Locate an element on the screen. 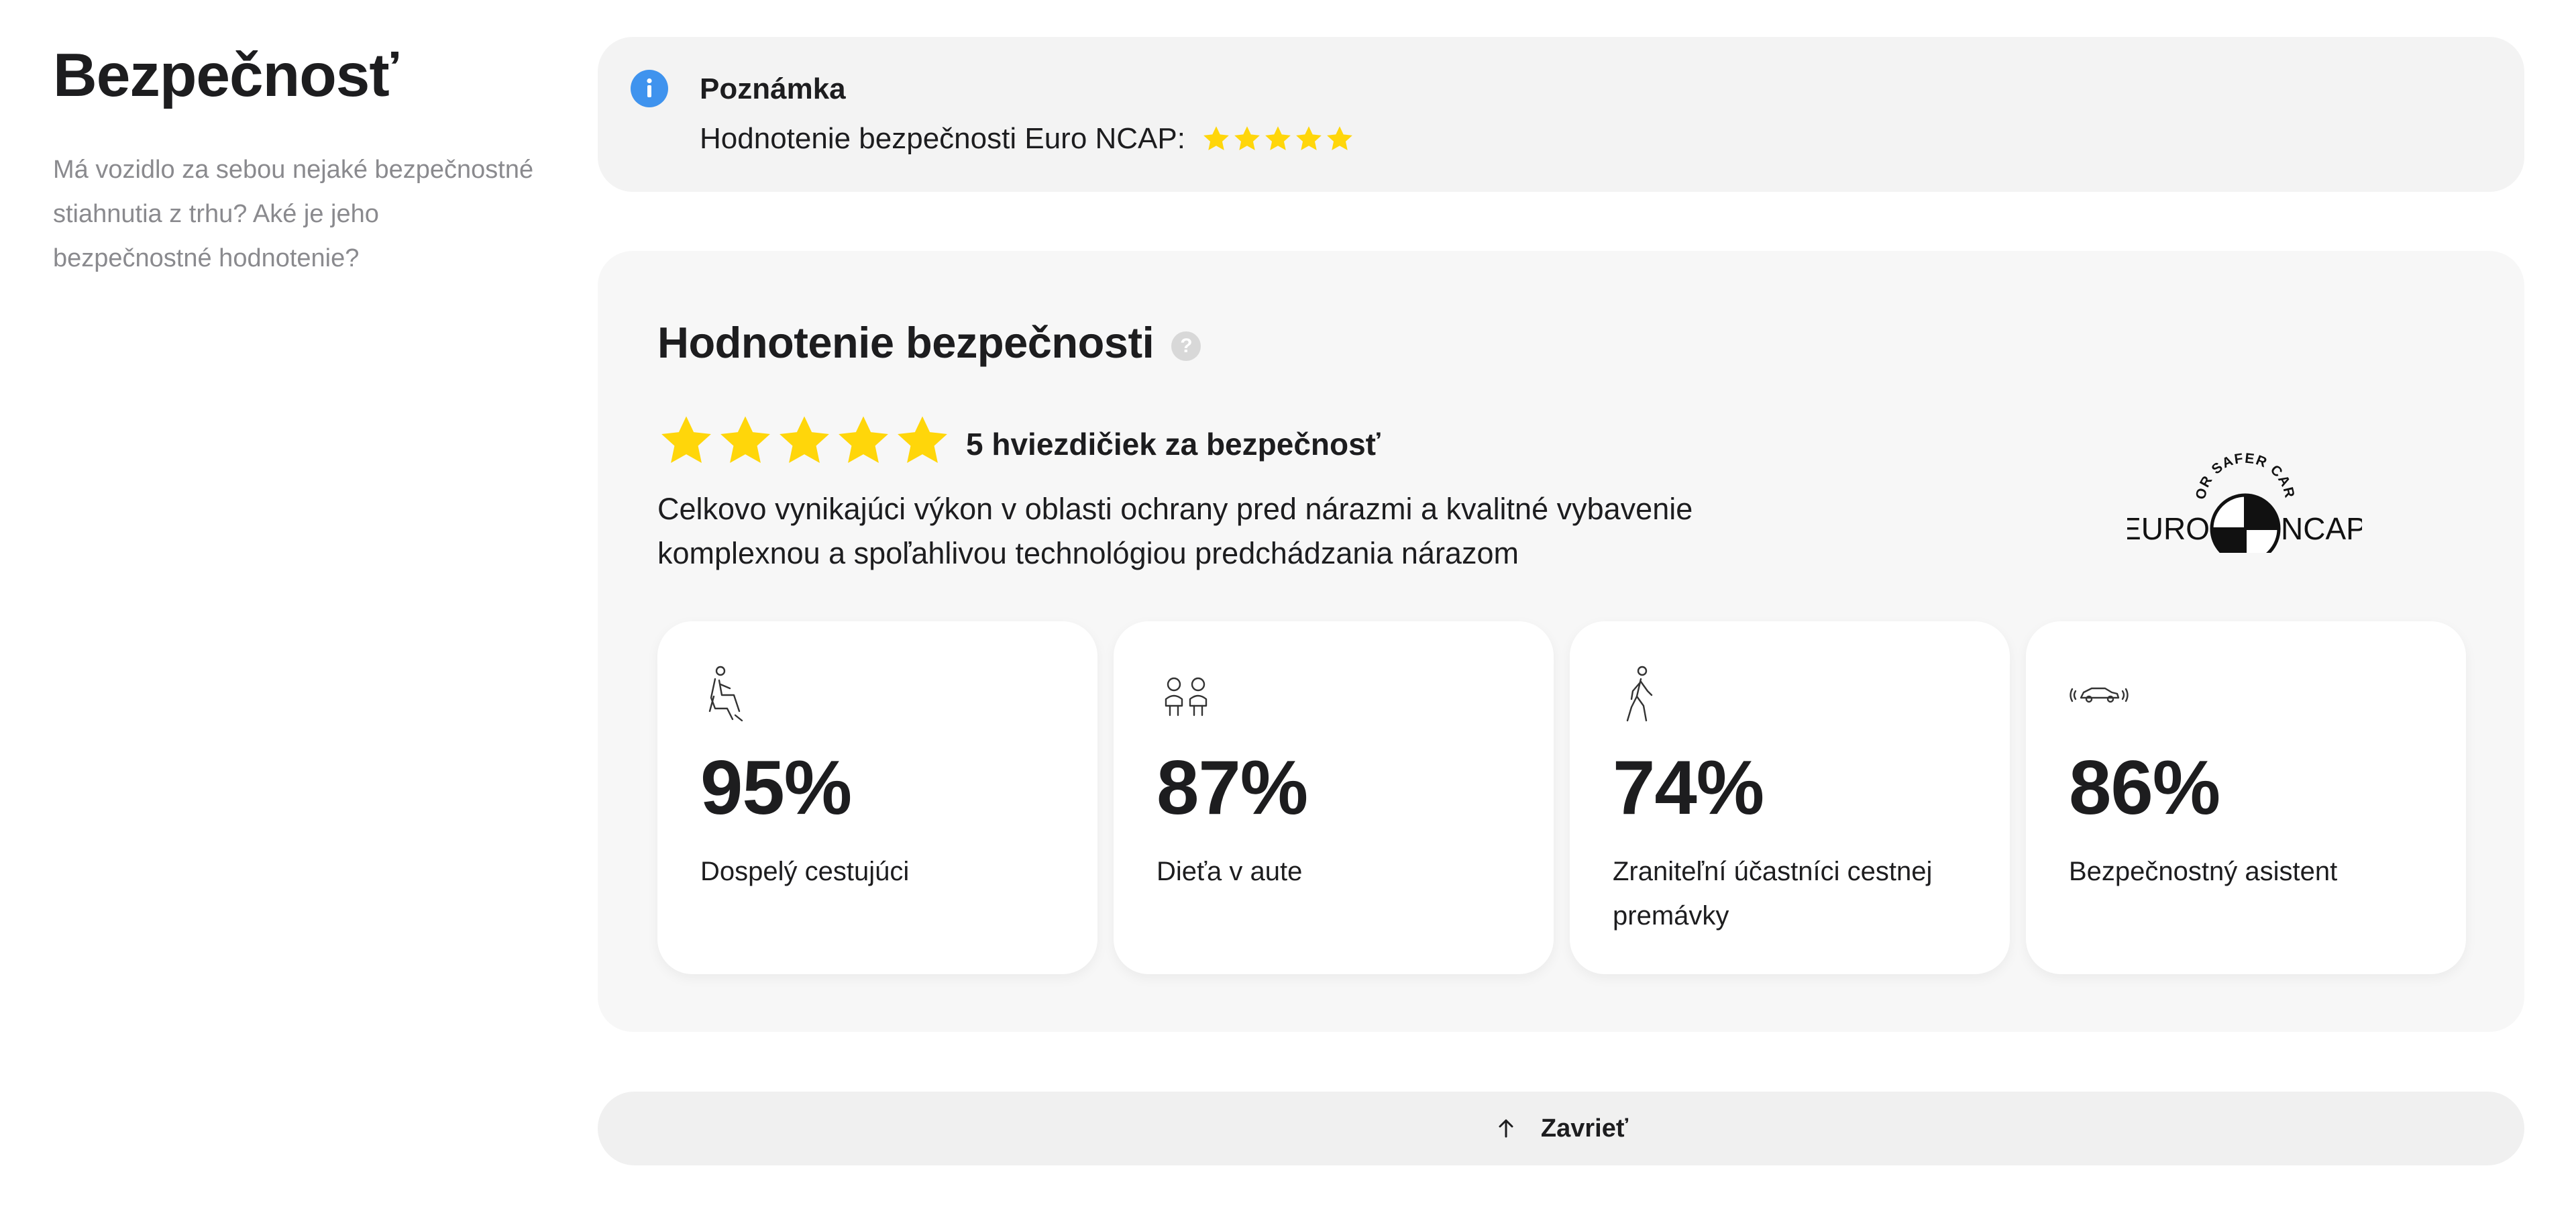 The image size is (2576, 1211). metric-label: Zraniteľní účastníci cestnej premávky is located at coordinates (1773, 894).